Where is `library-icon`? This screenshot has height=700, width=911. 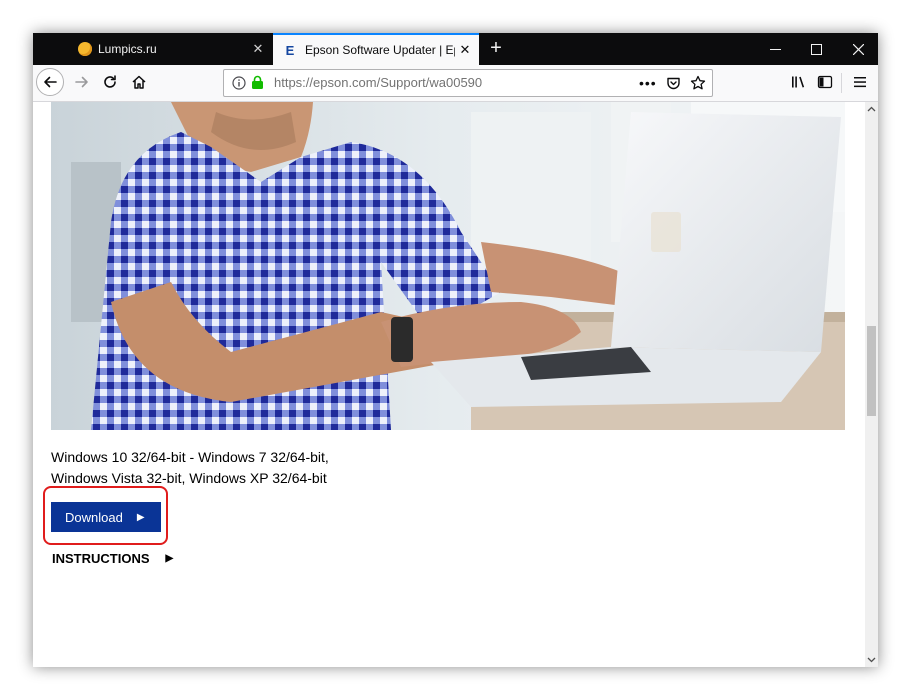 library-icon is located at coordinates (798, 82).